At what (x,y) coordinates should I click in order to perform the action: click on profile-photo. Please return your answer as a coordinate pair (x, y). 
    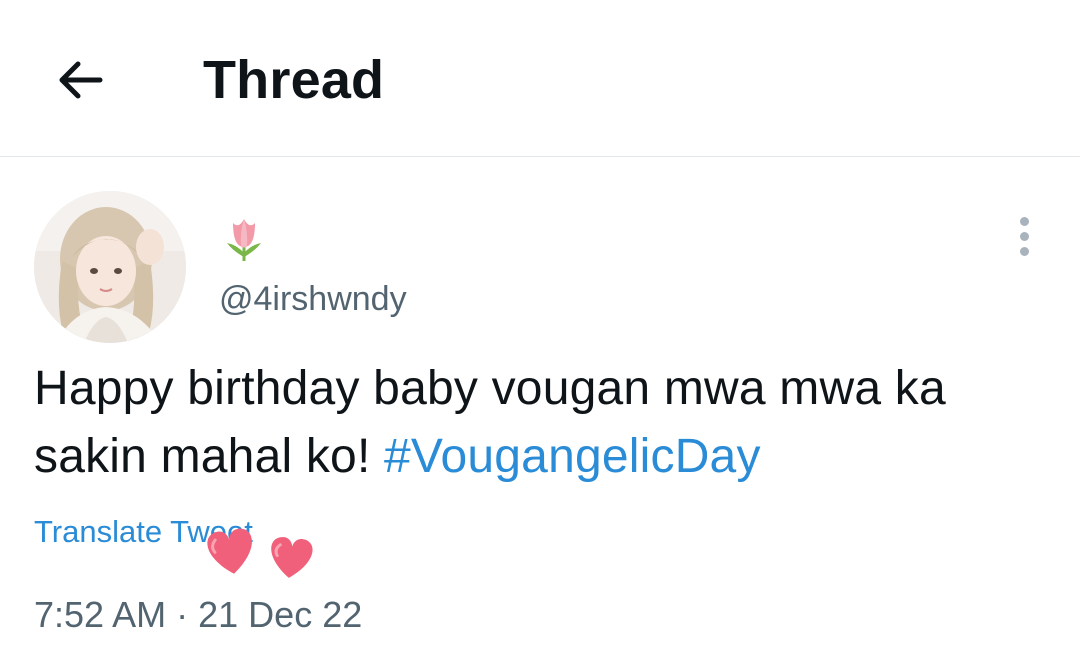
    Looking at the image, I should click on (110, 267).